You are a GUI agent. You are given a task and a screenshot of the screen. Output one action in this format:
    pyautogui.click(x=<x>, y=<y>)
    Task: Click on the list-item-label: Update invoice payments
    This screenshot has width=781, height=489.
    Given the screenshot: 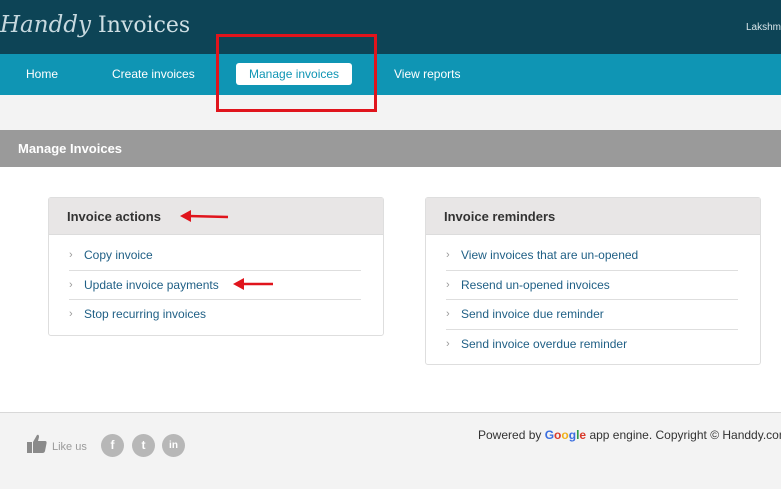 What is the action you would take?
    pyautogui.click(x=151, y=284)
    